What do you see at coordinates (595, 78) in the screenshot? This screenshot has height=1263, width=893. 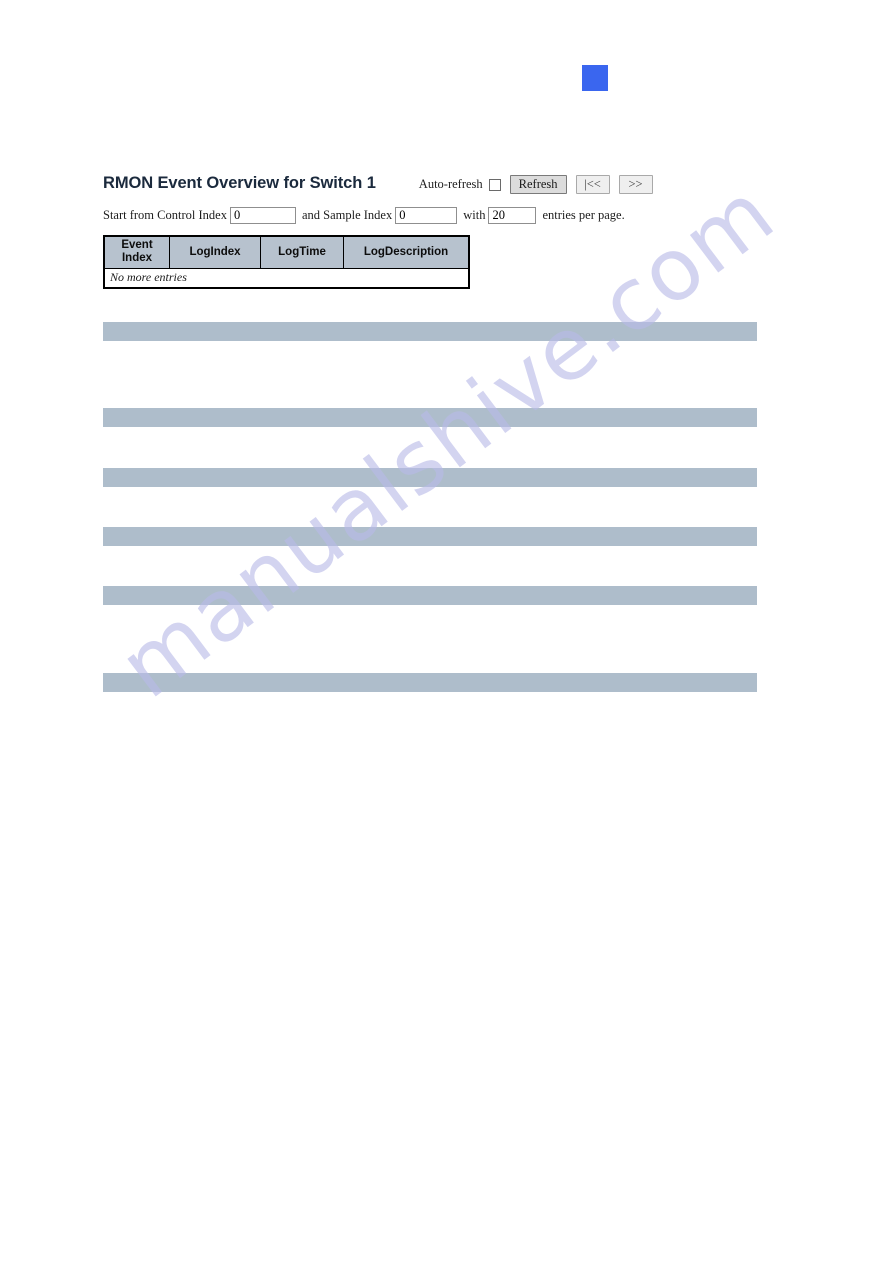 I see `blue-square-marker` at bounding box center [595, 78].